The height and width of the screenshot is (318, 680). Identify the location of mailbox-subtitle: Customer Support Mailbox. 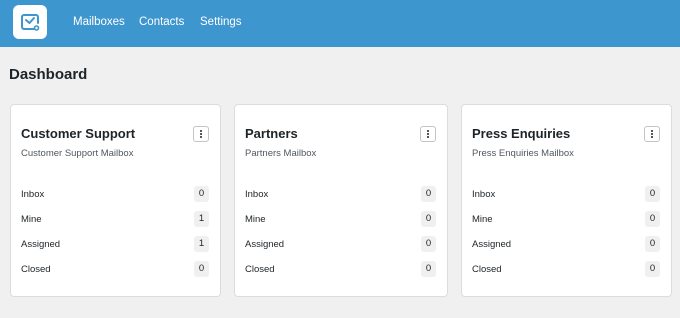
(77, 153).